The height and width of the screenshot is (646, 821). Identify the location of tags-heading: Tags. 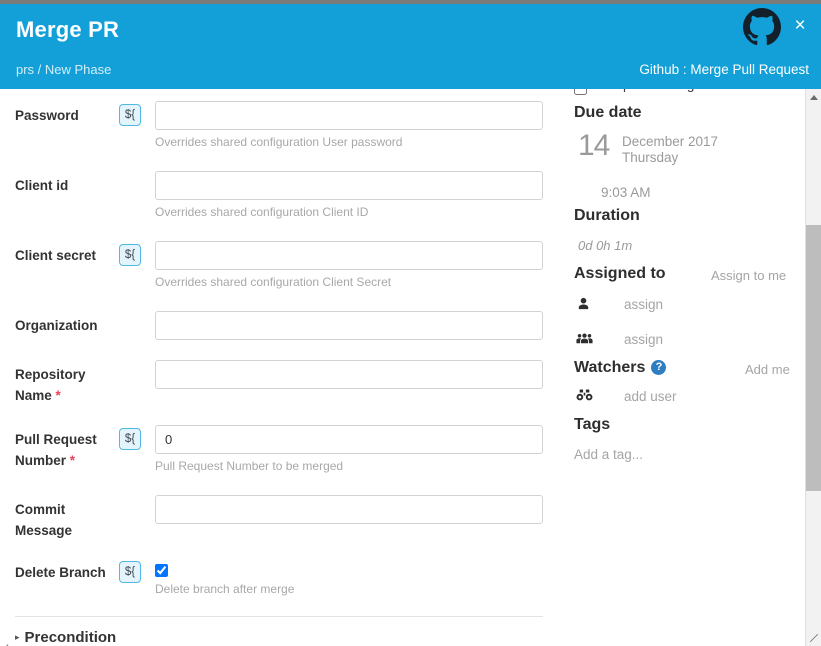
(592, 424).